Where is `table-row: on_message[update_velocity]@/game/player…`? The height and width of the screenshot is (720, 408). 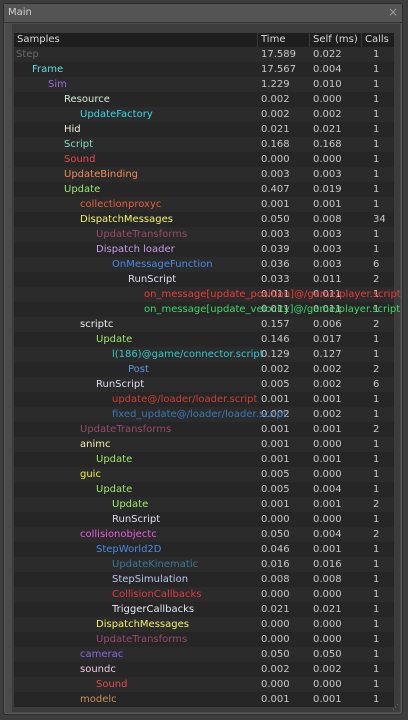
table-row: on_message[update_velocity]@/game/player… is located at coordinates (207, 309).